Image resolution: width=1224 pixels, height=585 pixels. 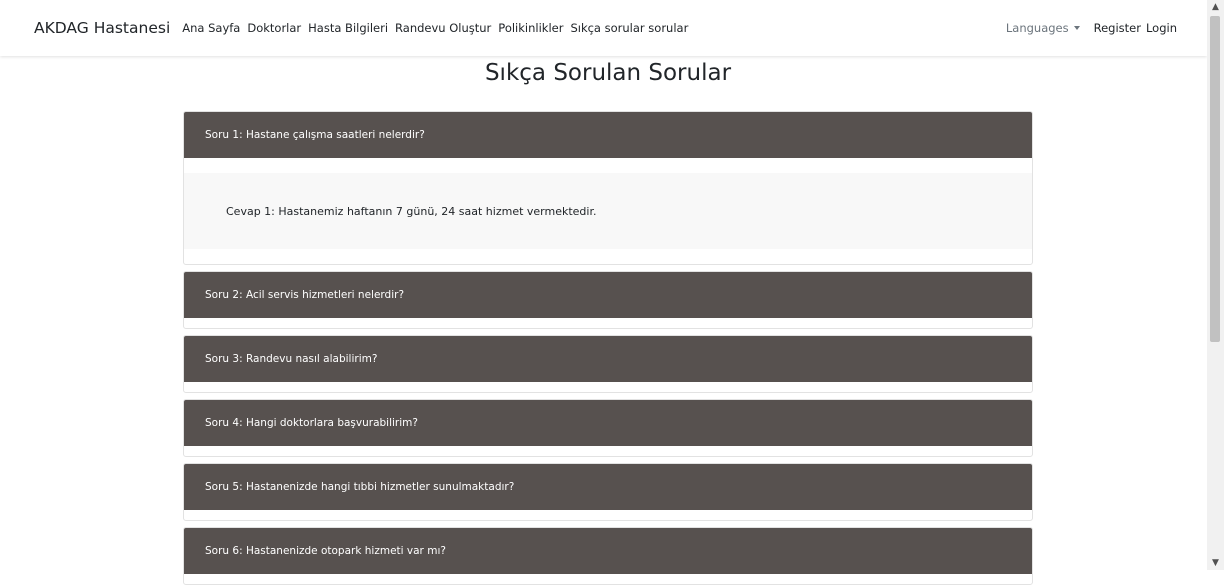 What do you see at coordinates (608, 73) in the screenshot?
I see `page-title: Sıkça Sorulan Sorular` at bounding box center [608, 73].